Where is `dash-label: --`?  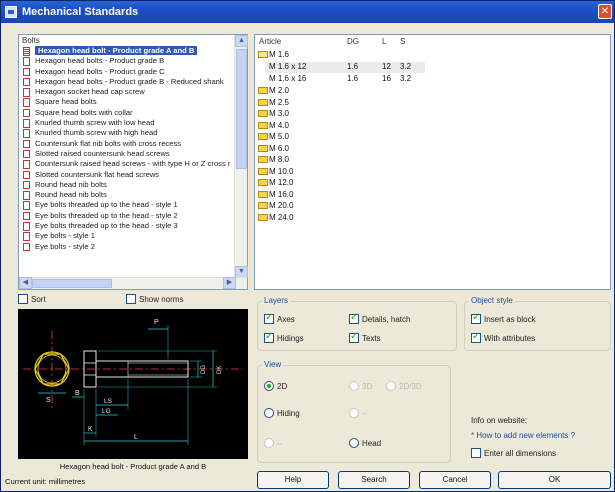
dash-label: -- is located at coordinates (365, 413).